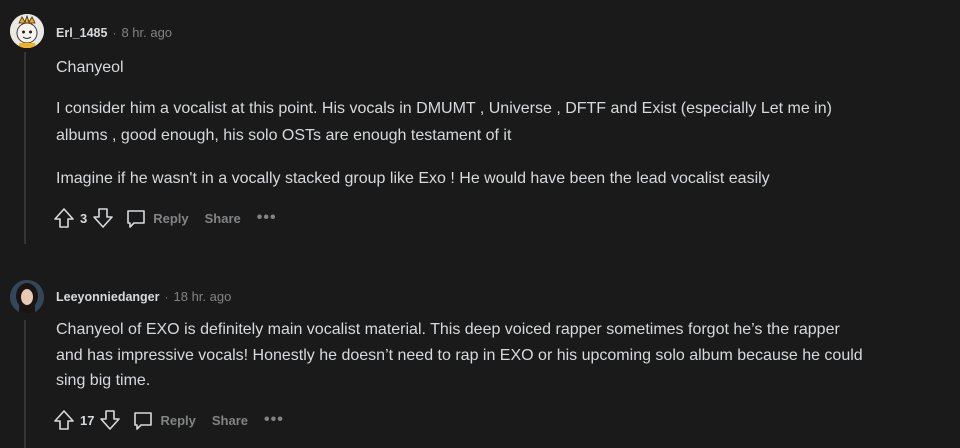 The width and height of the screenshot is (960, 448). I want to click on share-label: Share, so click(230, 420).